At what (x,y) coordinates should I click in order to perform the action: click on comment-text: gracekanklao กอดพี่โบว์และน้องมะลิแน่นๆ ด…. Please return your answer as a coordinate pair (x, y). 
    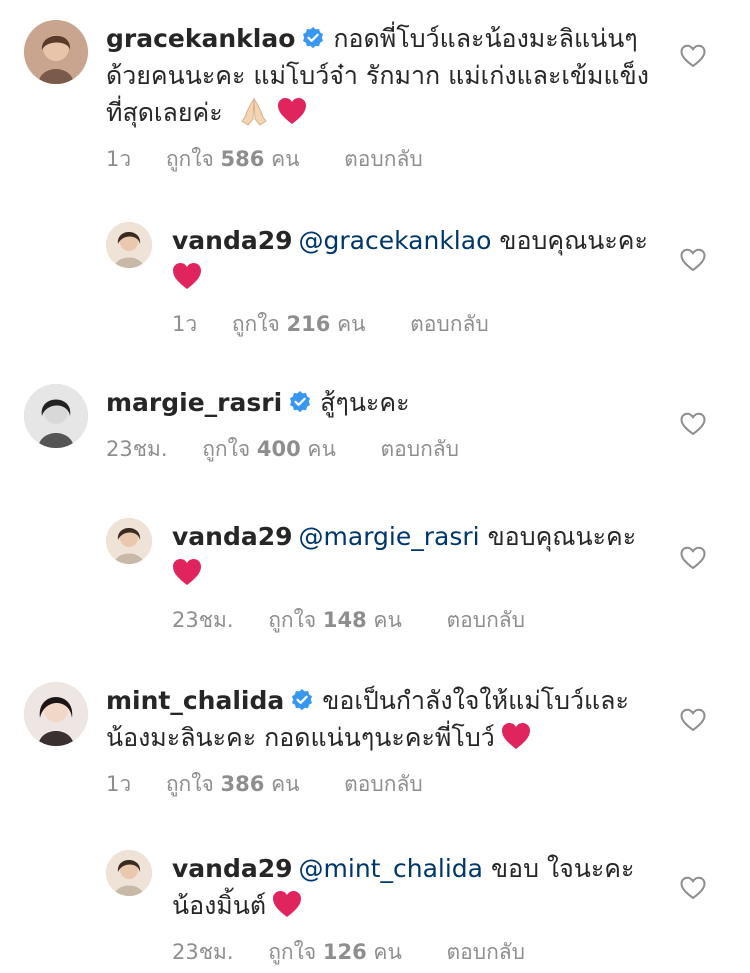
    Looking at the image, I should click on (388, 75).